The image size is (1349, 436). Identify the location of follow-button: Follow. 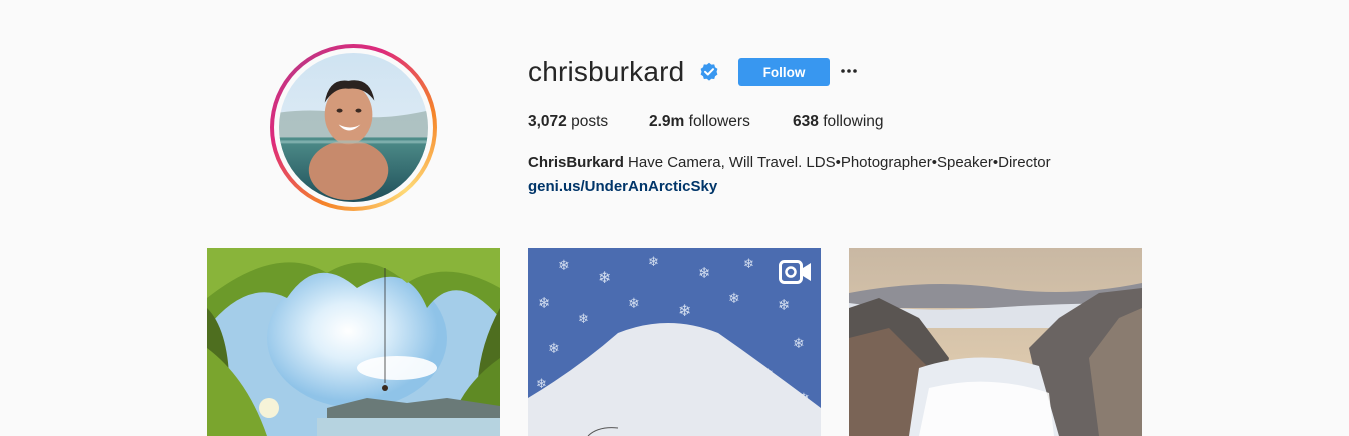
(784, 72).